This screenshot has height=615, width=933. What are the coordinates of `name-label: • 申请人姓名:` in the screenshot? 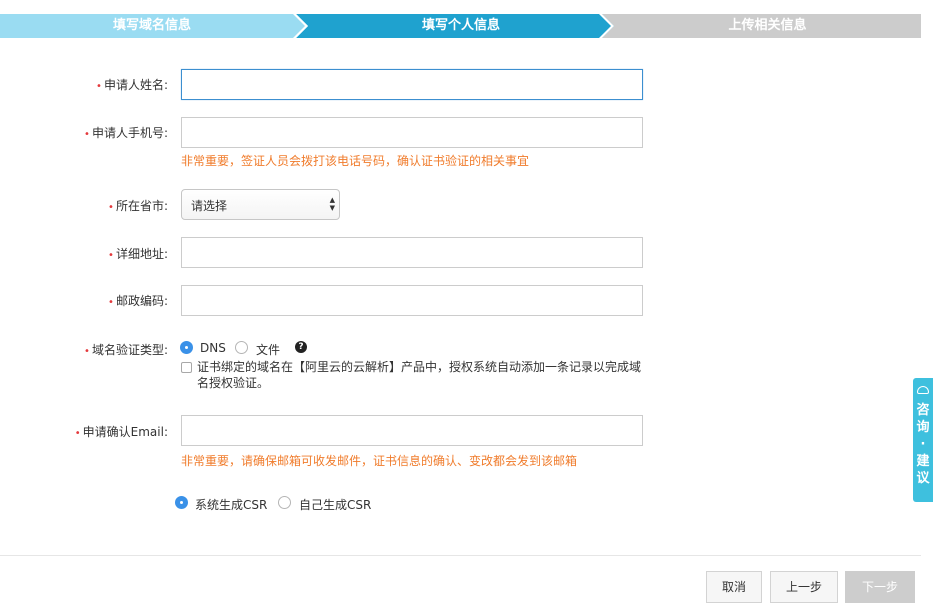 It's located at (132, 84).